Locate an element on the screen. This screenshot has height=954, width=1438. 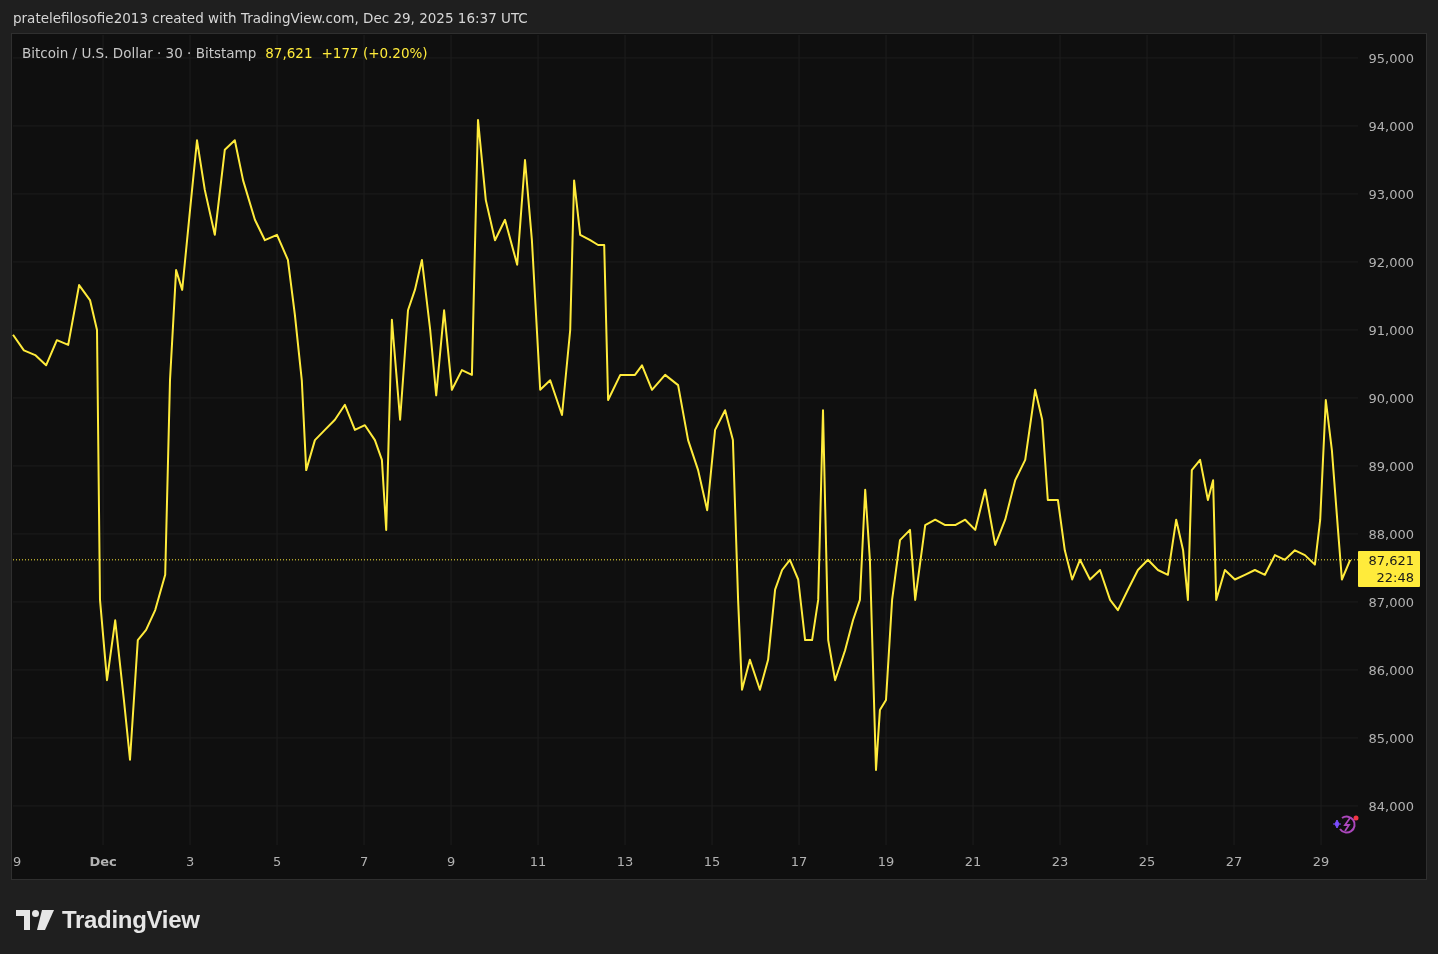
price-axis-label: 87,000 is located at coordinates (1391, 602).